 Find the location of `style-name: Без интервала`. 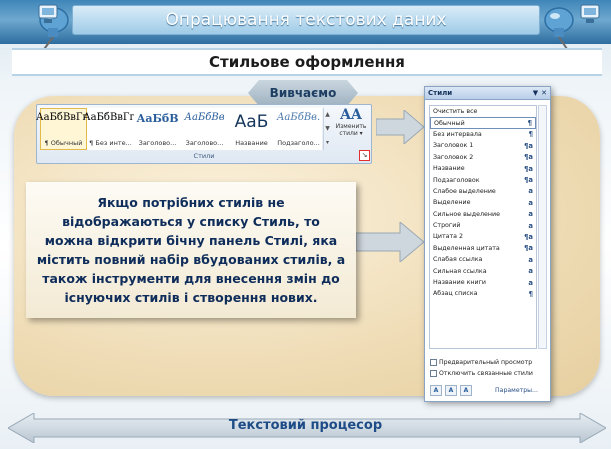

style-name: Без интервала is located at coordinates (457, 134).